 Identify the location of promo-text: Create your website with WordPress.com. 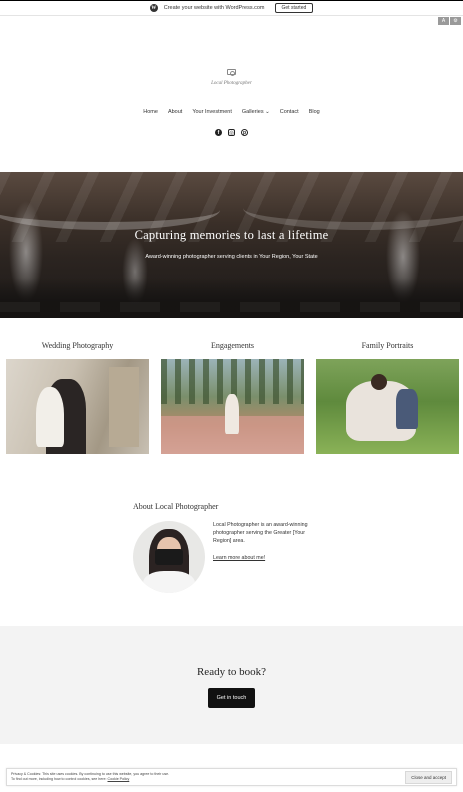
(214, 8).